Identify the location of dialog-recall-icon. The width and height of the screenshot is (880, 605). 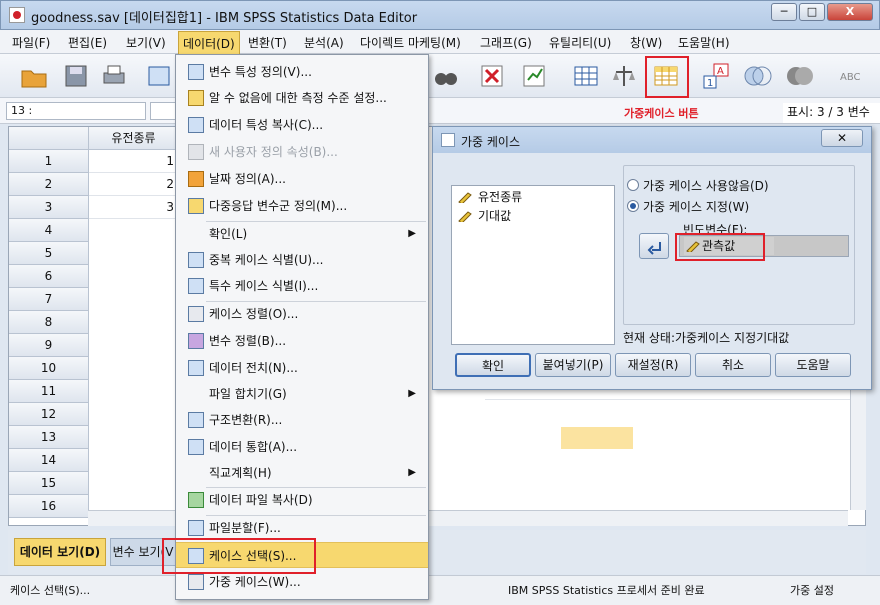
(160, 76).